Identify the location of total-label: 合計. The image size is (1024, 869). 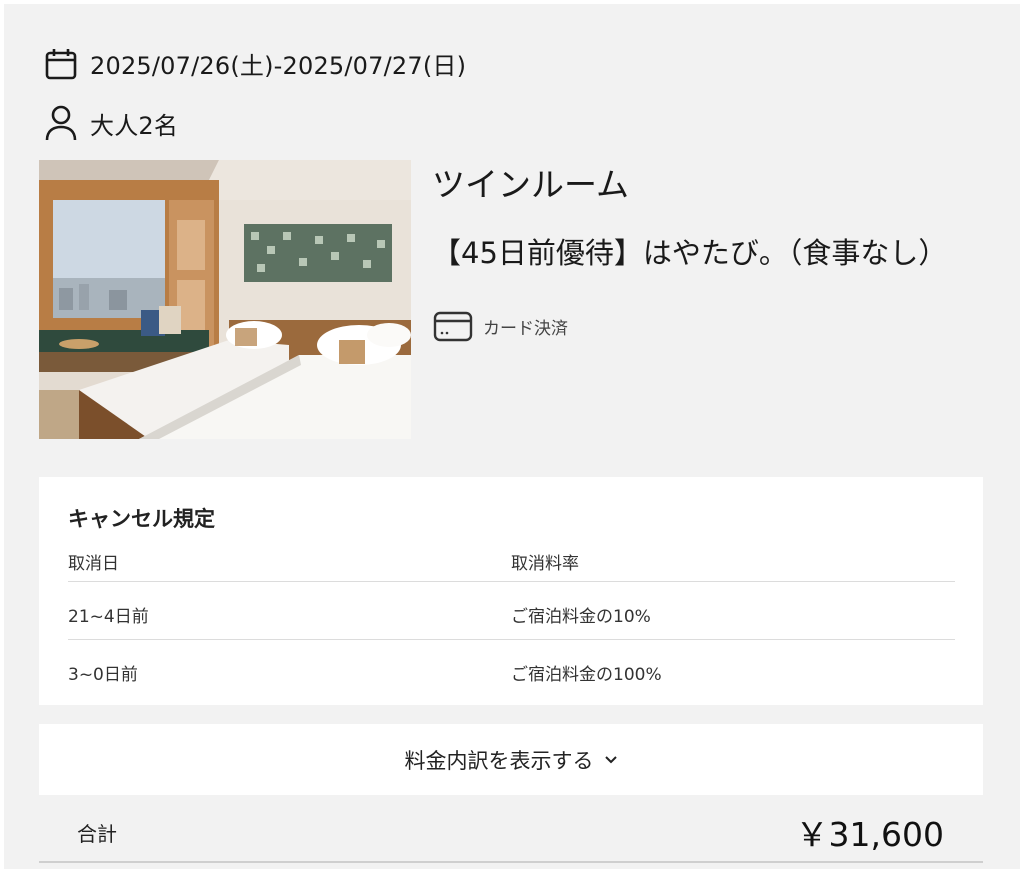
(97, 834).